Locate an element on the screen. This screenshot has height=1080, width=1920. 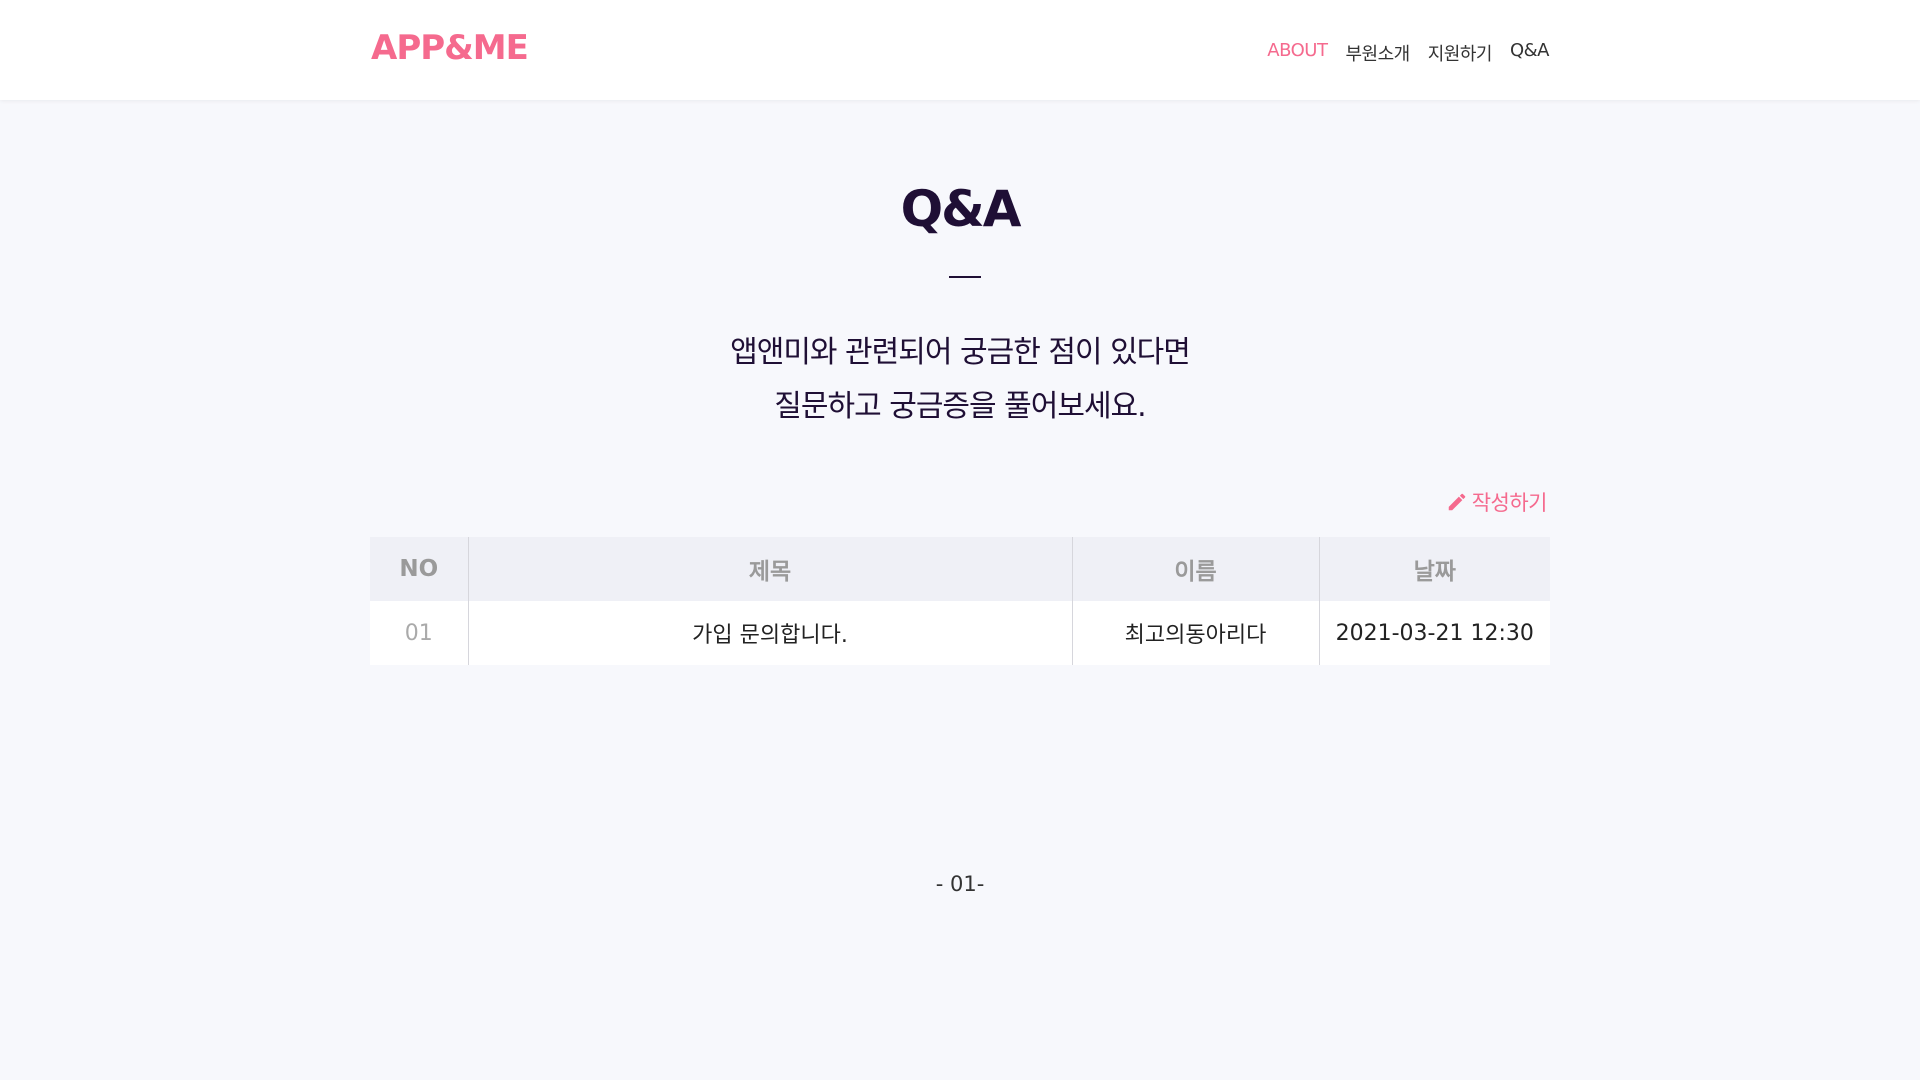
main-nav: ABOUT 부원소개 지원하기 Q&A is located at coordinates (1408, 53).